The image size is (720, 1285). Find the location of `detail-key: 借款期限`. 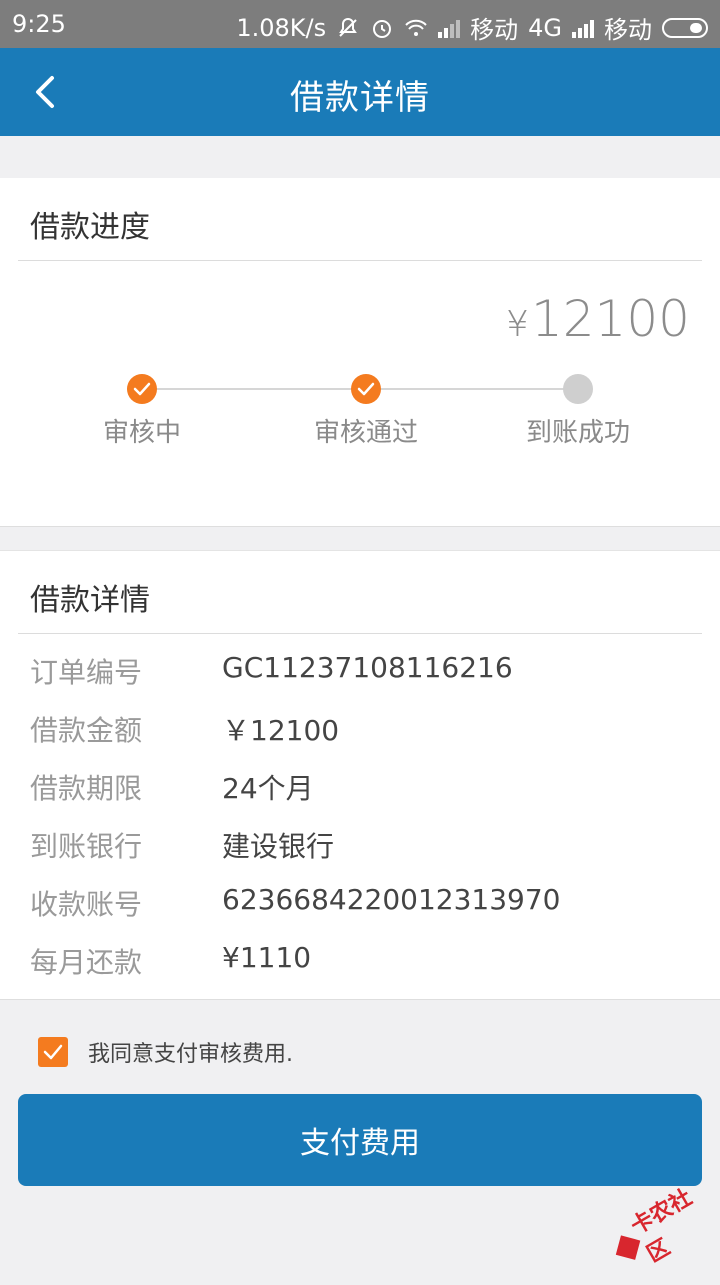

detail-key: 借款期限 is located at coordinates (86, 788).